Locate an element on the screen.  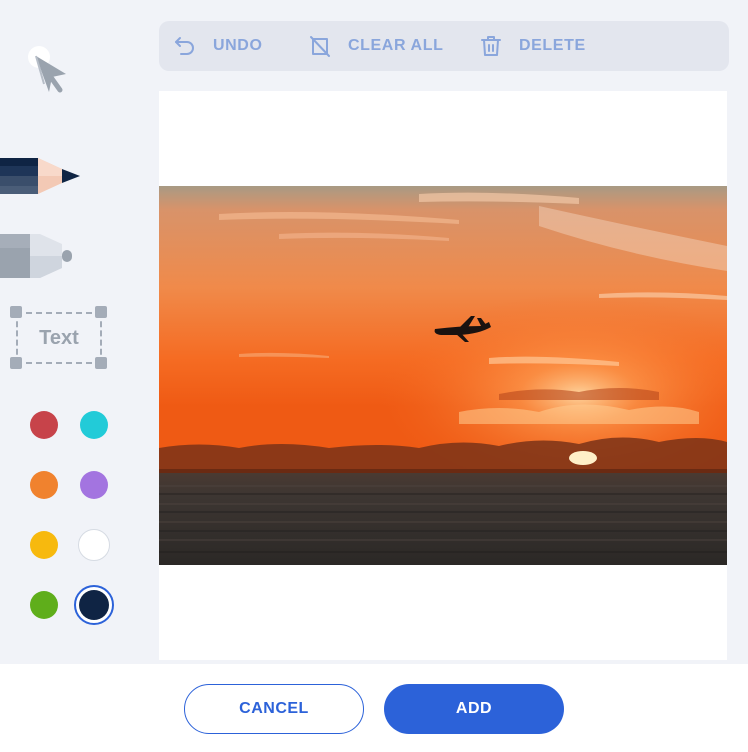
color-swatch-purple is located at coordinates (94, 485).